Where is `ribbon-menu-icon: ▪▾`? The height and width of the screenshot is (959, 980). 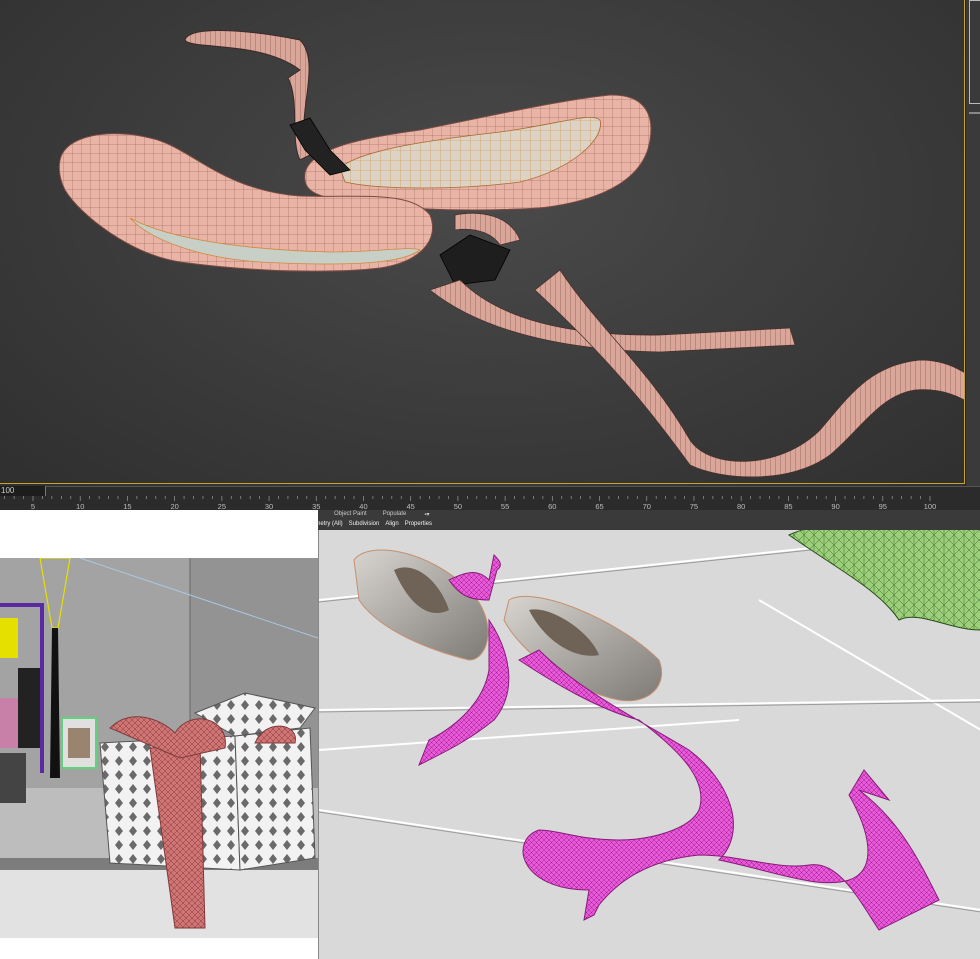 ribbon-menu-icon: ▪▾ is located at coordinates (426, 515).